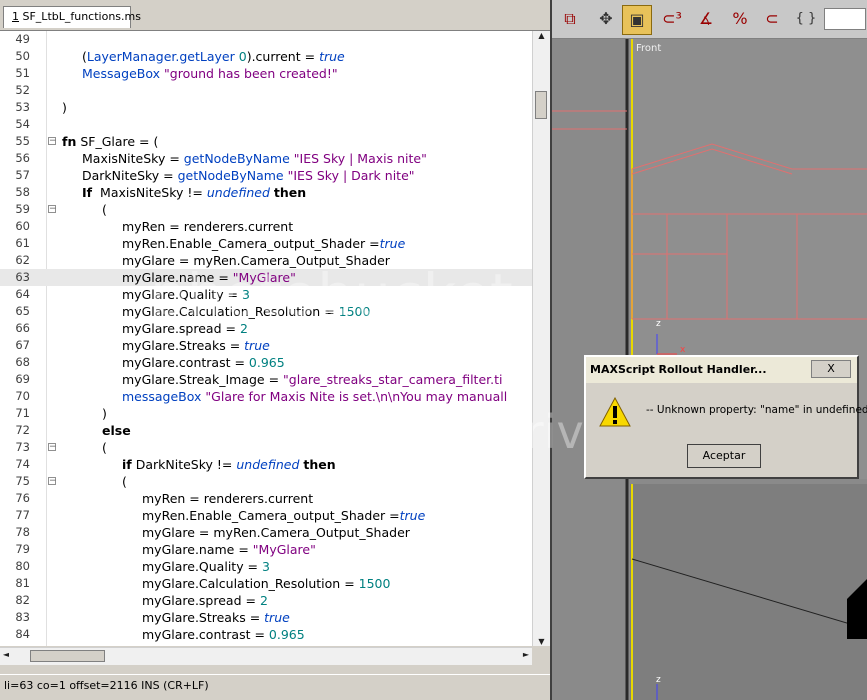 Image resolution: width=867 pixels, height=700 pixels. What do you see at coordinates (266, 73) in the screenshot?
I see `code-line: 51 MessageBox "ground has been created!"` at bounding box center [266, 73].